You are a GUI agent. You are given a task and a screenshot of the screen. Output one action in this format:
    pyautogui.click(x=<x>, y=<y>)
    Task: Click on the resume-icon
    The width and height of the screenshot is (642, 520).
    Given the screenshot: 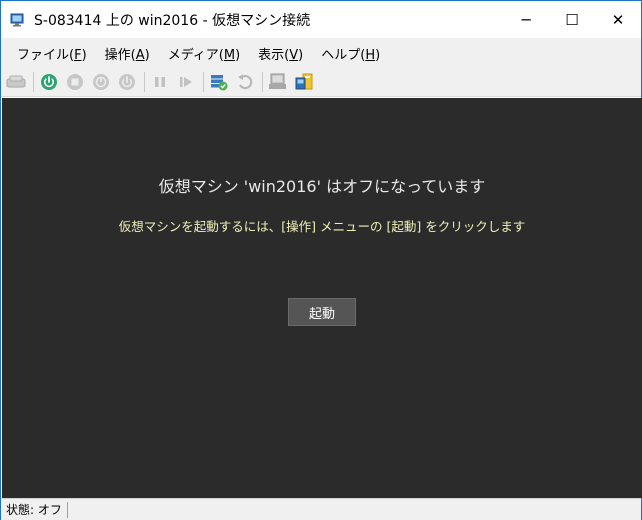 What is the action you would take?
    pyautogui.click(x=186, y=82)
    